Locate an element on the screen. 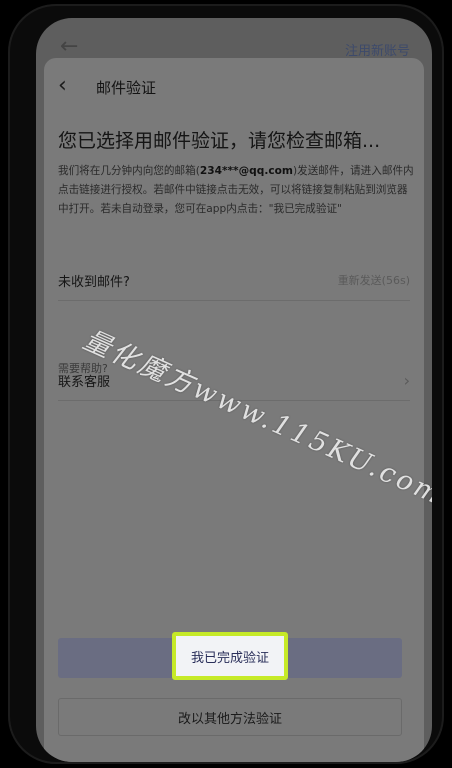 This screenshot has height=768, width=452. not-received-label: 未收到邮件? is located at coordinates (94, 282).